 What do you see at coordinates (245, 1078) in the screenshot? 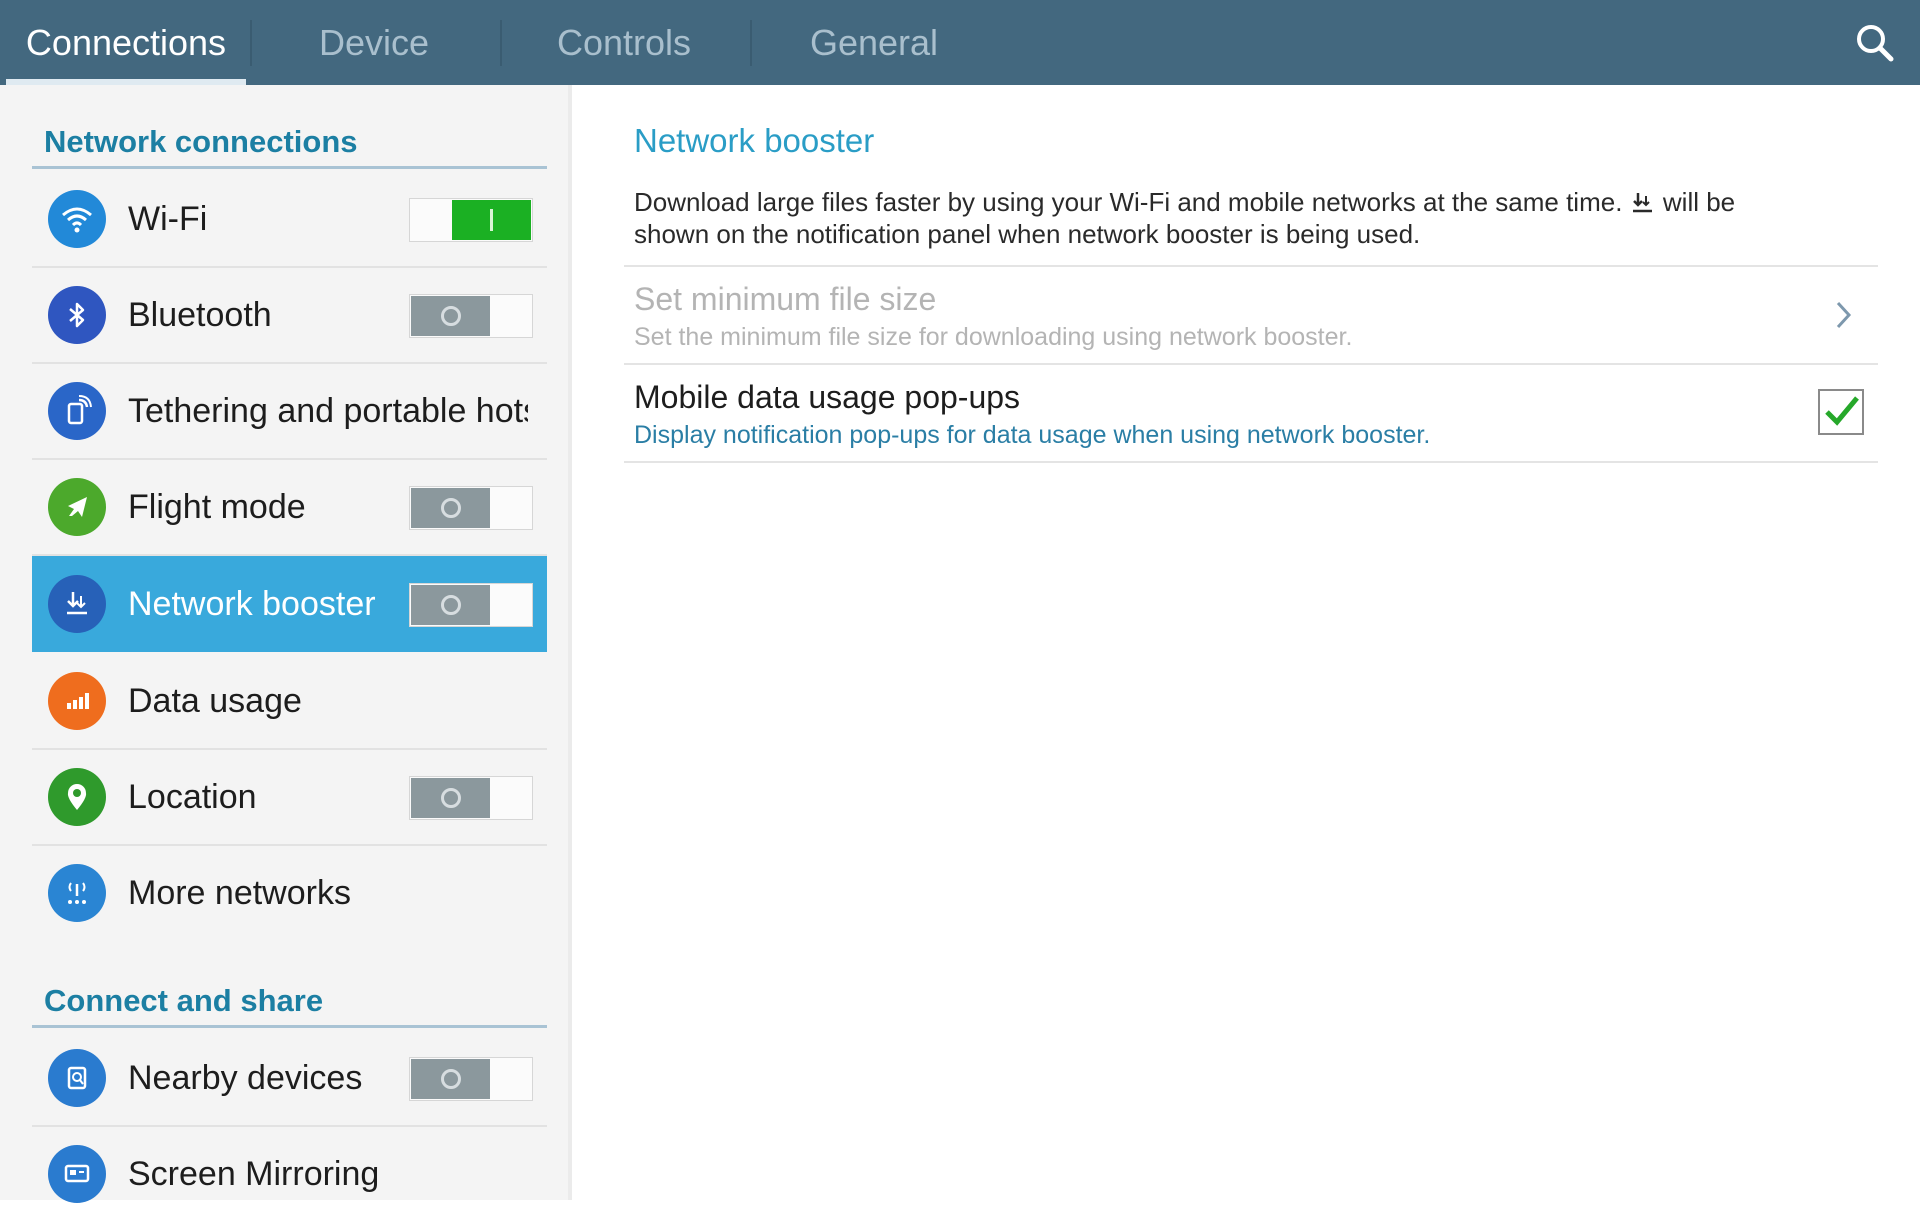
I see `list-item-label: Nearby devices` at bounding box center [245, 1078].